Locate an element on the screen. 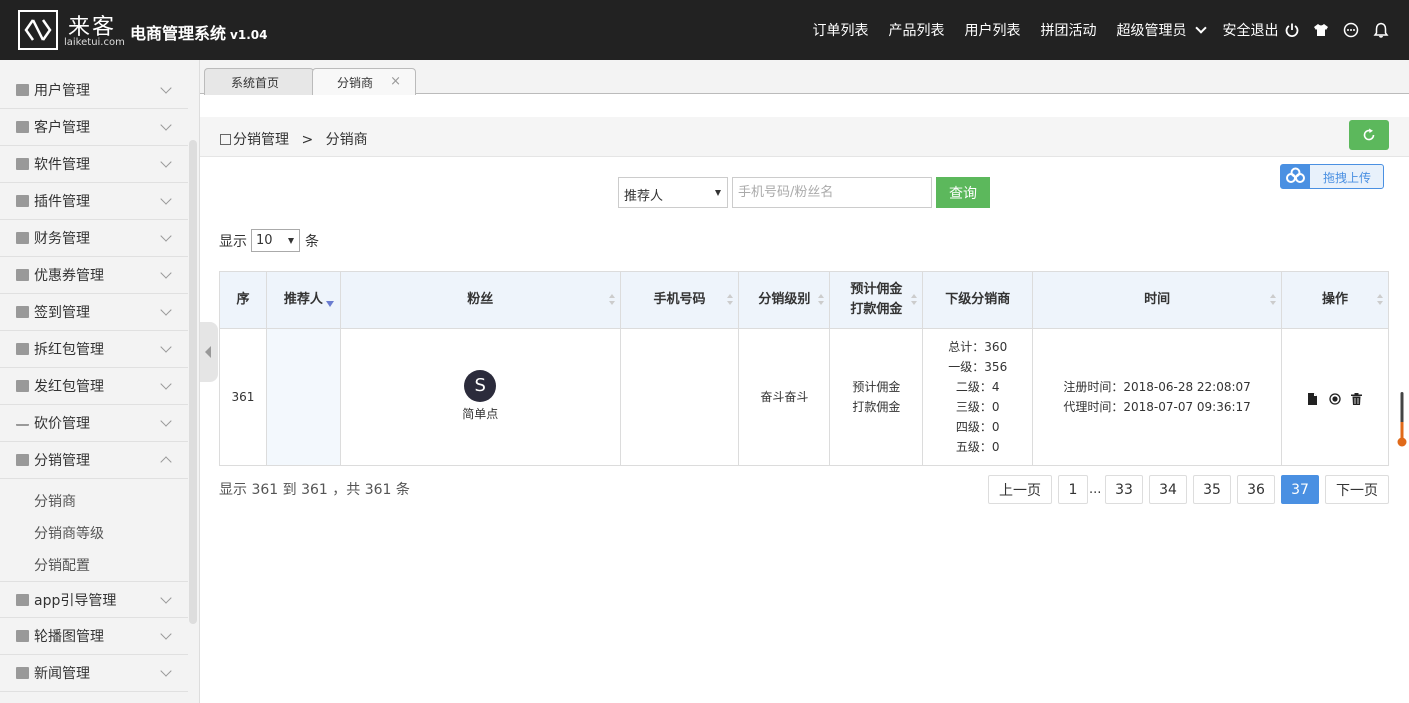 This screenshot has width=1409, height=703. sidebar-subitem-distribution-config: 分销配置 is located at coordinates (62, 565).